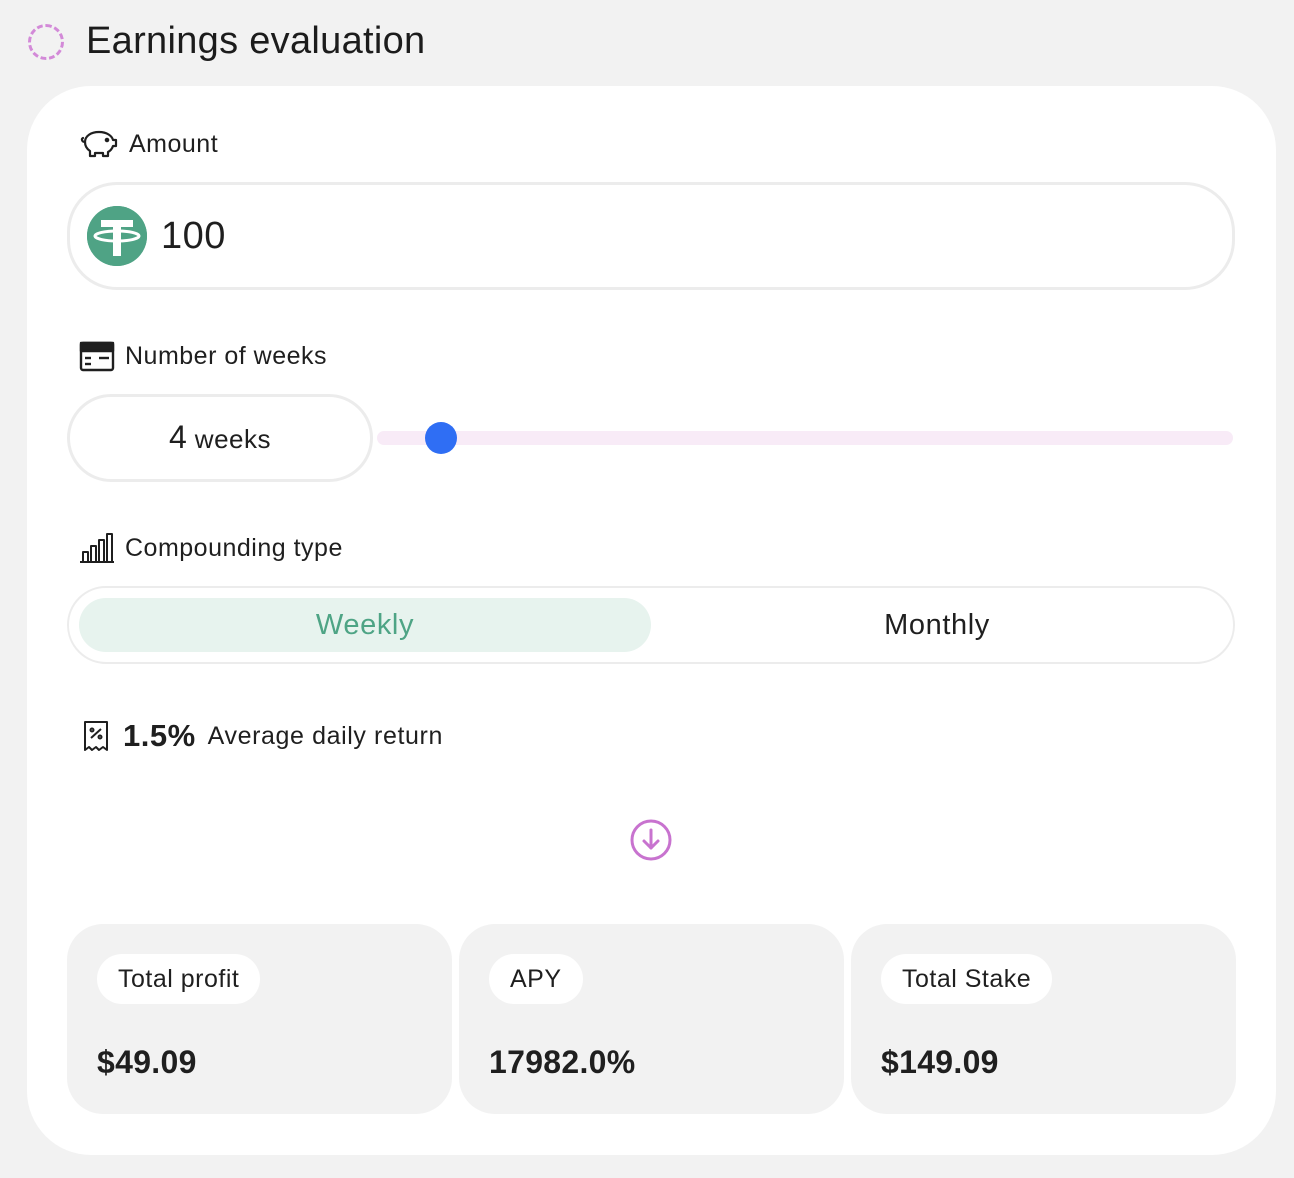  Describe the element at coordinates (325, 735) in the screenshot. I see `daily-return-label: Average daily return` at that location.